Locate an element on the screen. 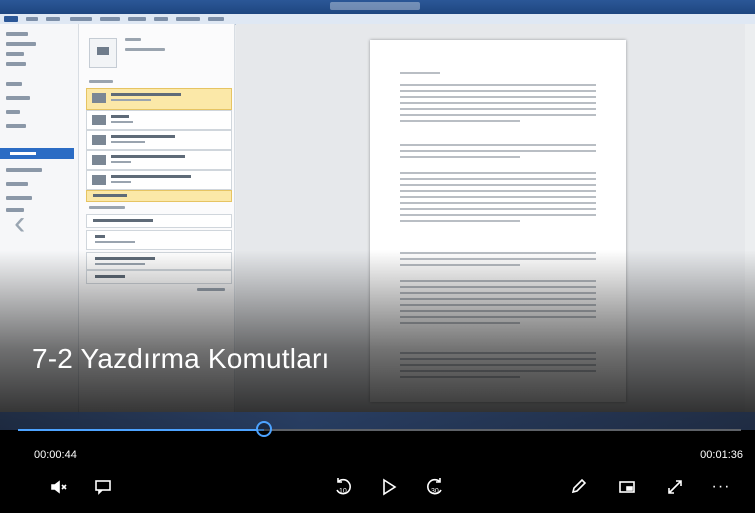 This screenshot has height=513, width=755. previous-arrow-icon: ‹ is located at coordinates (19, 223).